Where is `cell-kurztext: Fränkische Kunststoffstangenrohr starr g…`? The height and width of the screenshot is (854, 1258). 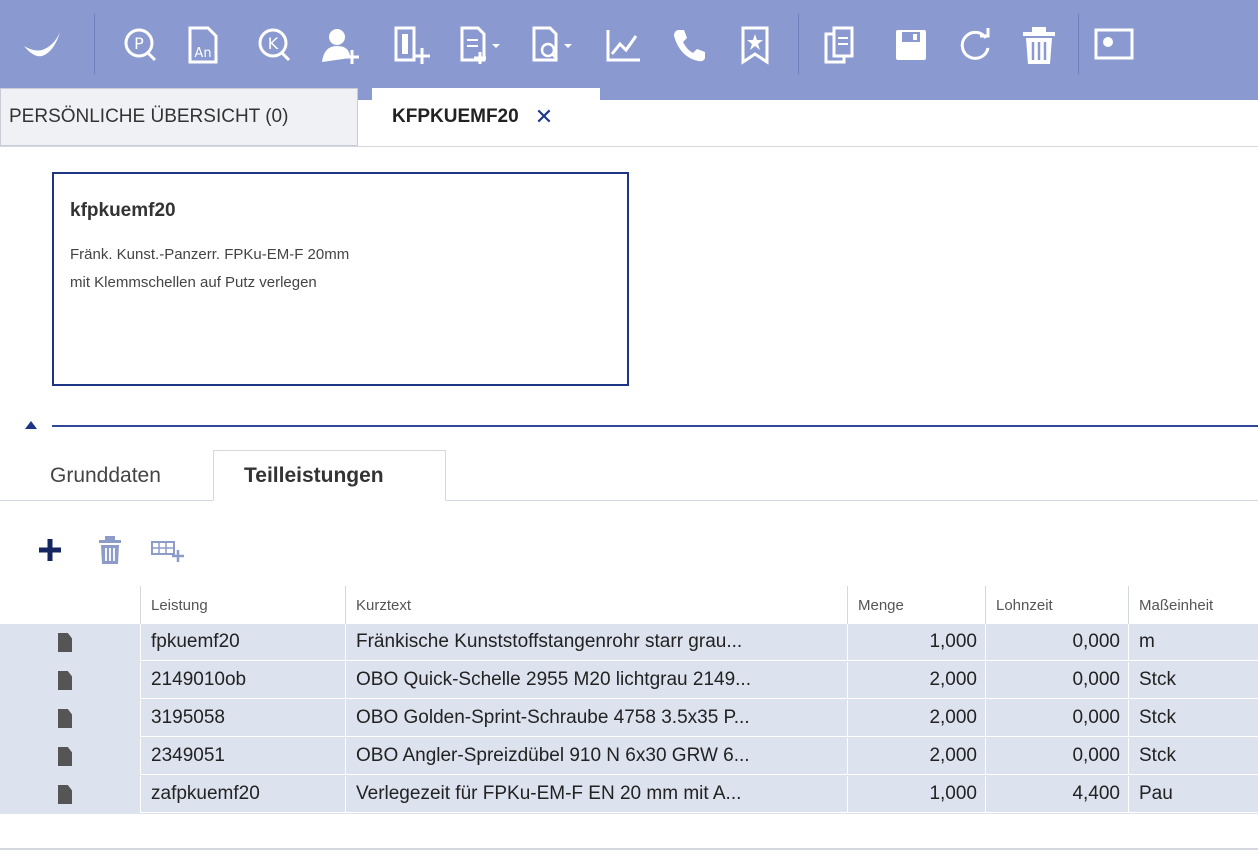 cell-kurztext: Fränkische Kunststoffstangenrohr starr g… is located at coordinates (596, 642).